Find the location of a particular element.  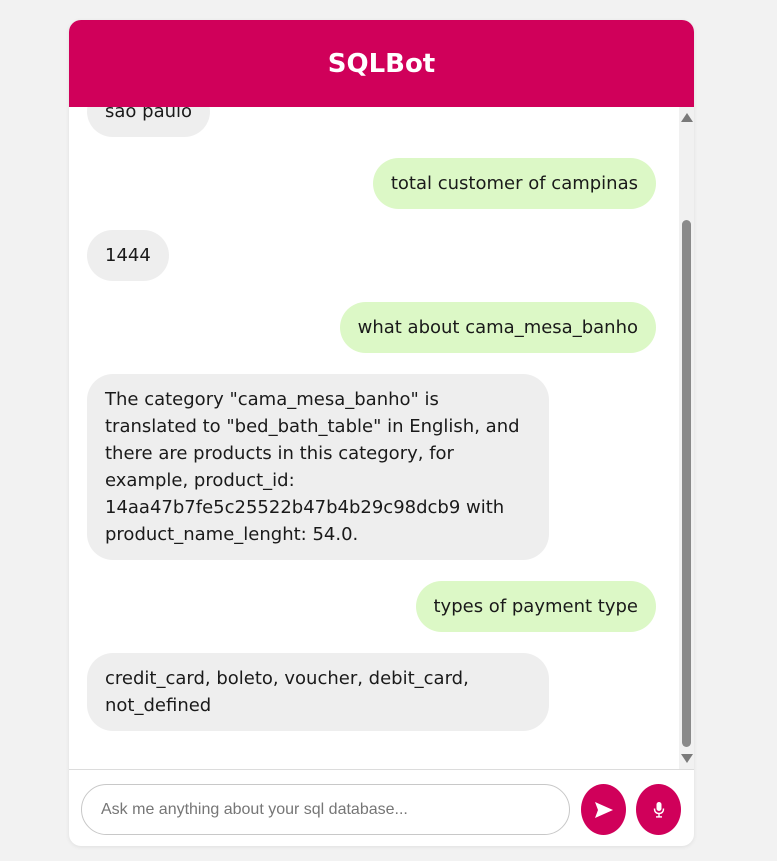

chat-title: SQLBot is located at coordinates (381, 63).